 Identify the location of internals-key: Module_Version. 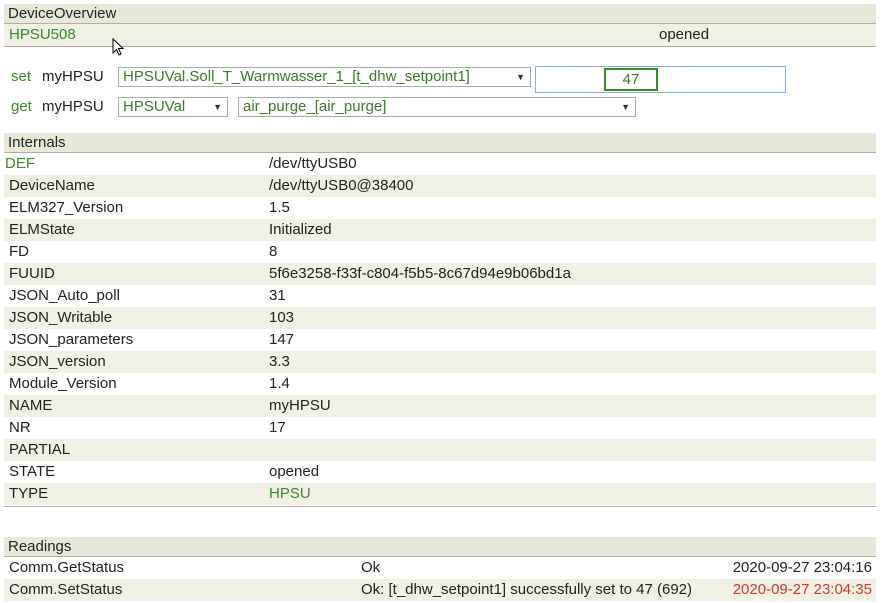
(63, 383).